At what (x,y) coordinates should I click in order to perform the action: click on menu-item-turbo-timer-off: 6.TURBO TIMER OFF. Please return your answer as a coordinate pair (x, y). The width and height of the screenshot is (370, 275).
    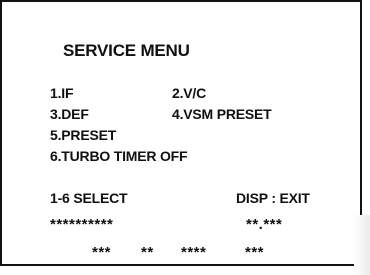
    Looking at the image, I should click on (119, 156).